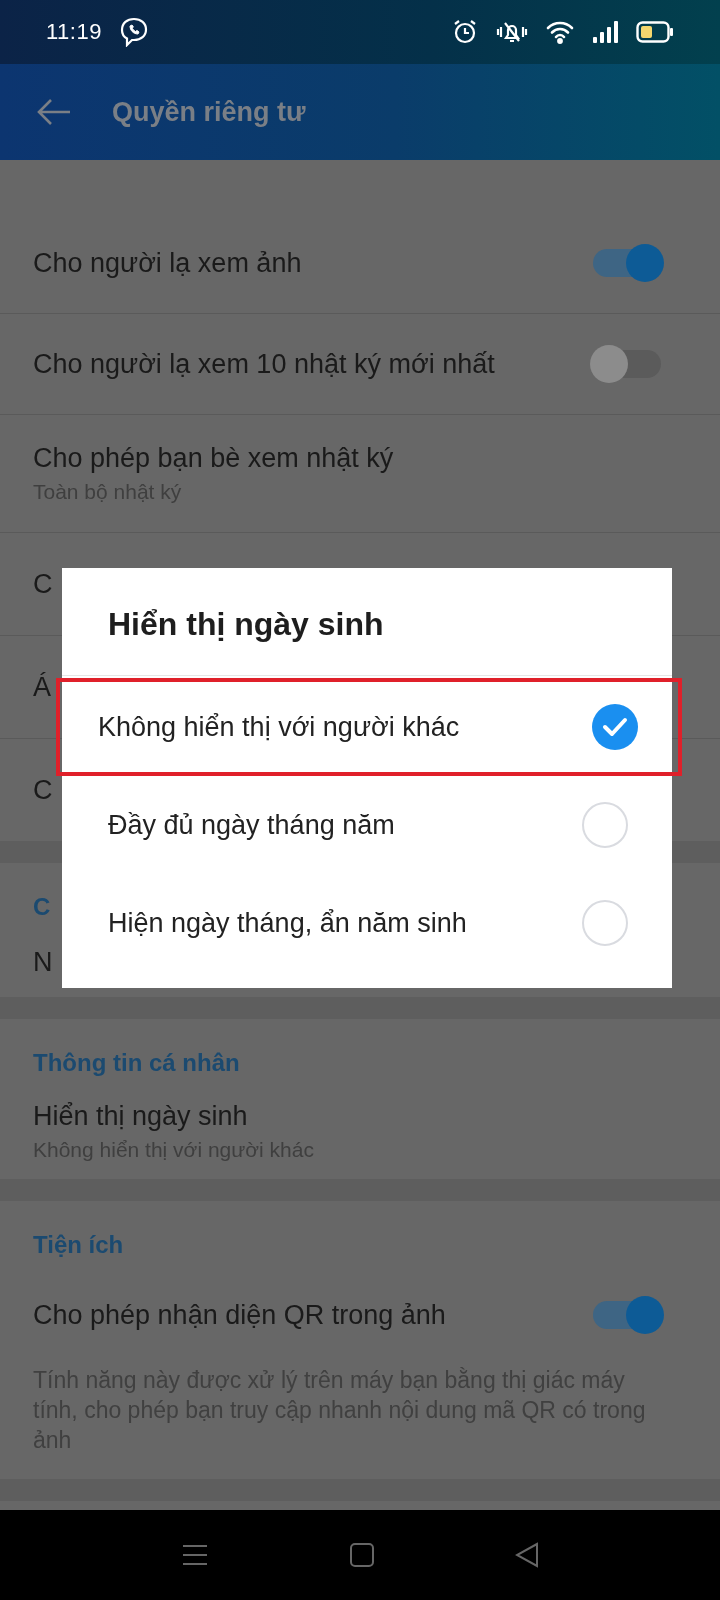 The width and height of the screenshot is (720, 1600). Describe the element at coordinates (362, 1555) in the screenshot. I see `home-square-icon` at that location.